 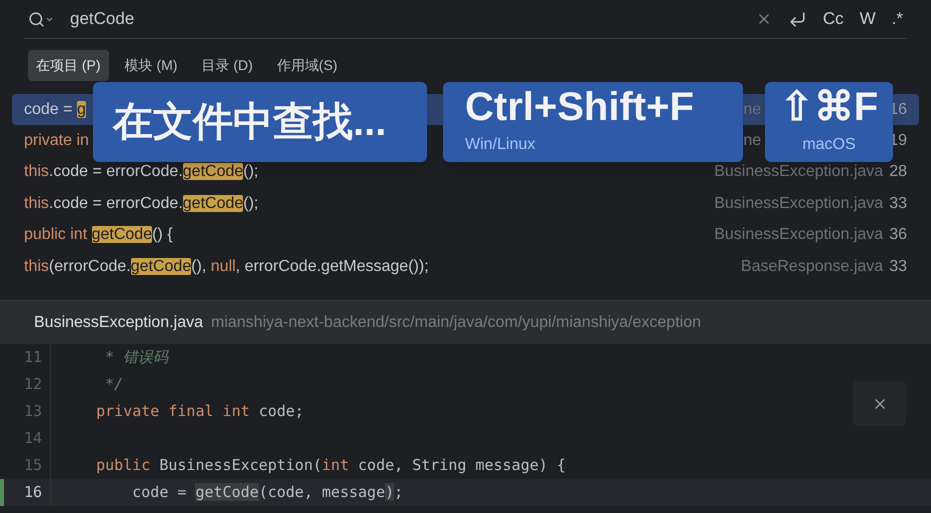 What do you see at coordinates (465, 172) in the screenshot?
I see `result-row: this.code = errorCode.getCode(); BusinessException.java 28` at bounding box center [465, 172].